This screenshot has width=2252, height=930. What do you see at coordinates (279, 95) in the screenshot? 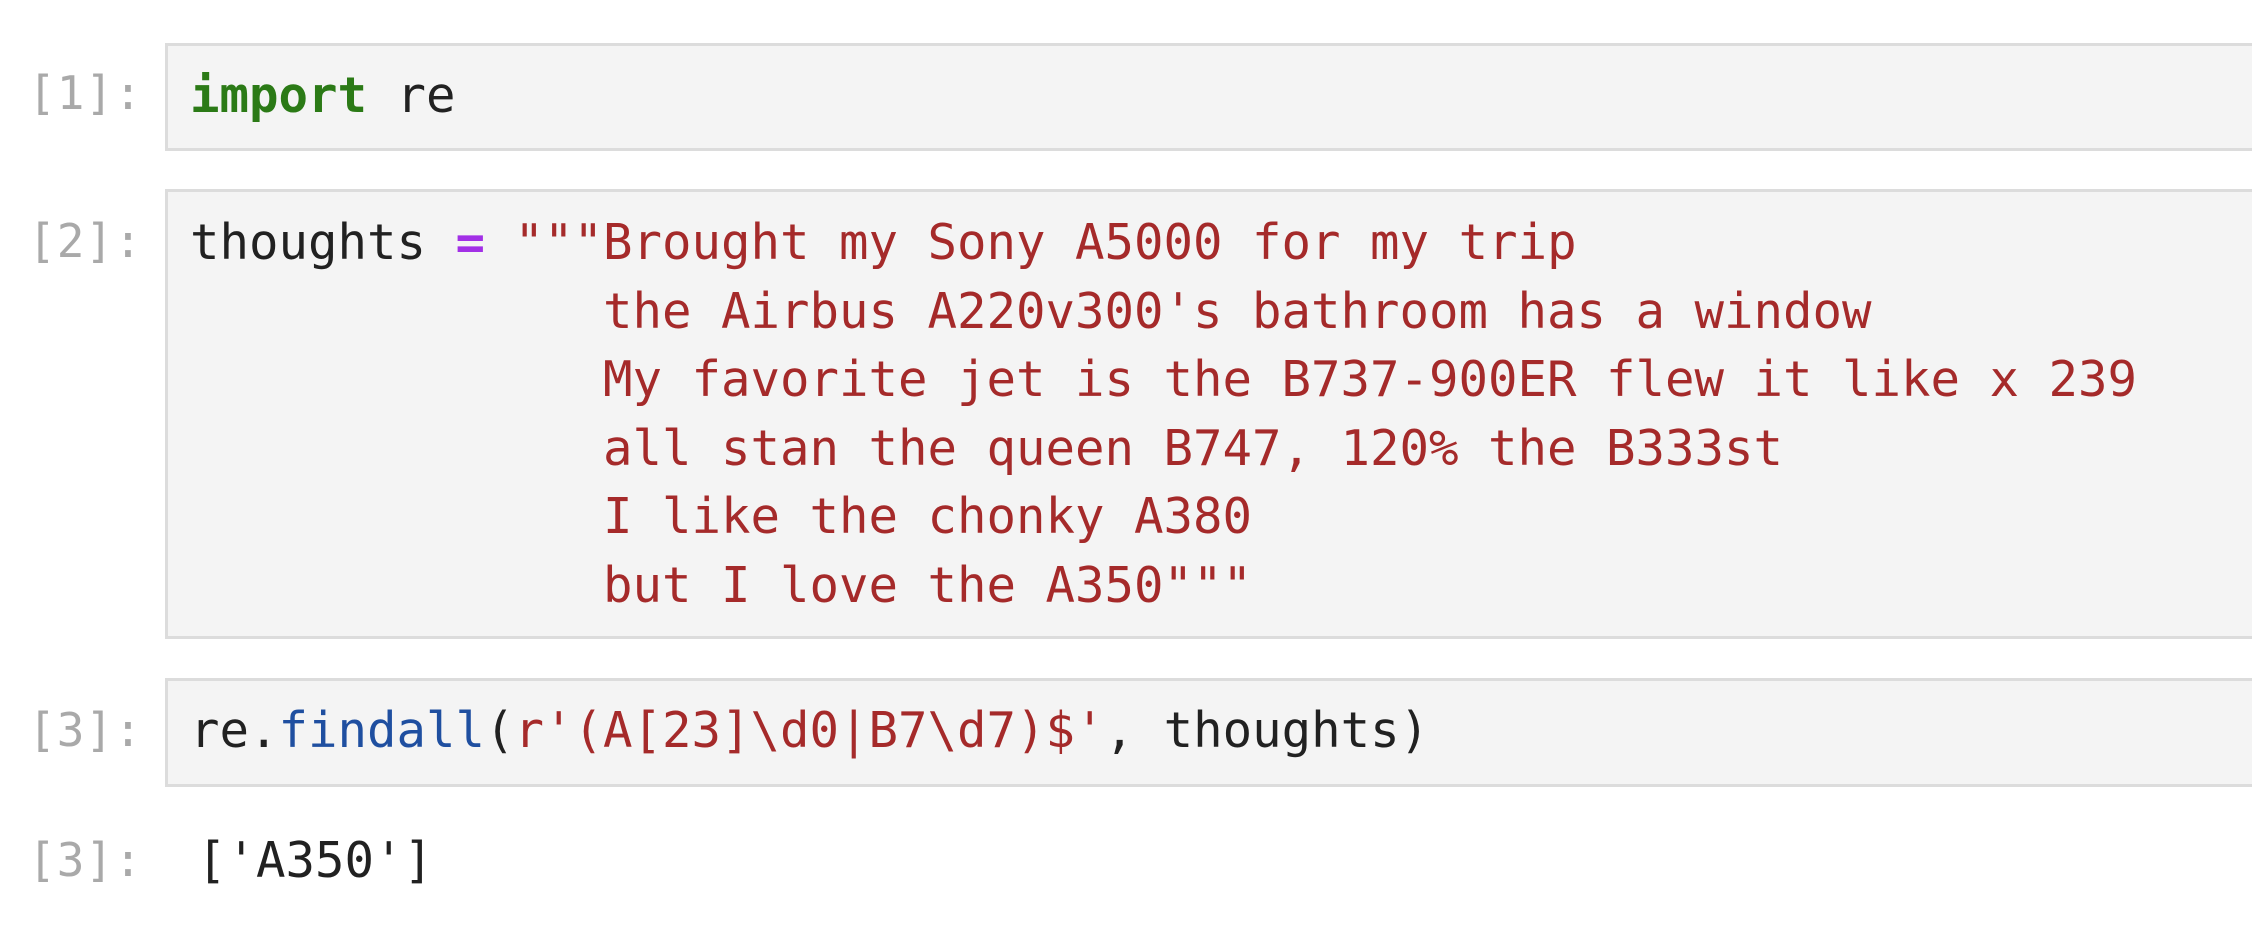
I see `keyword-import: import` at bounding box center [279, 95].